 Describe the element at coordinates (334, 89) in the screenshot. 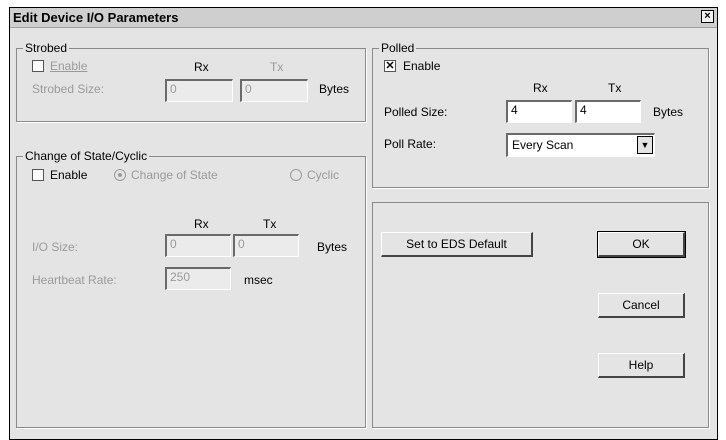

I see `strobed-bytes-label: Bytes` at that location.